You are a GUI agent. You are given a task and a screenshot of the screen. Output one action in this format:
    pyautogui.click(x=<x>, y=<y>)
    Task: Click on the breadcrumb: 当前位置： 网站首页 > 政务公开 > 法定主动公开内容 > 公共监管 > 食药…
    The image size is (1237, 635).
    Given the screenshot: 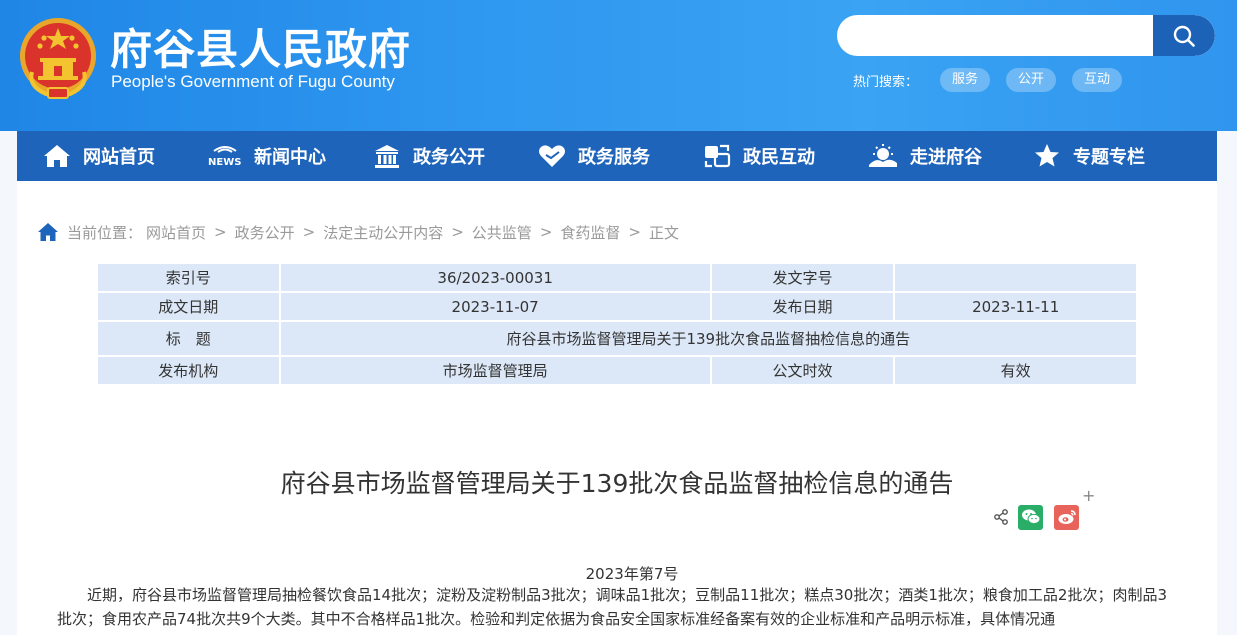 What is the action you would take?
    pyautogui.click(x=358, y=232)
    